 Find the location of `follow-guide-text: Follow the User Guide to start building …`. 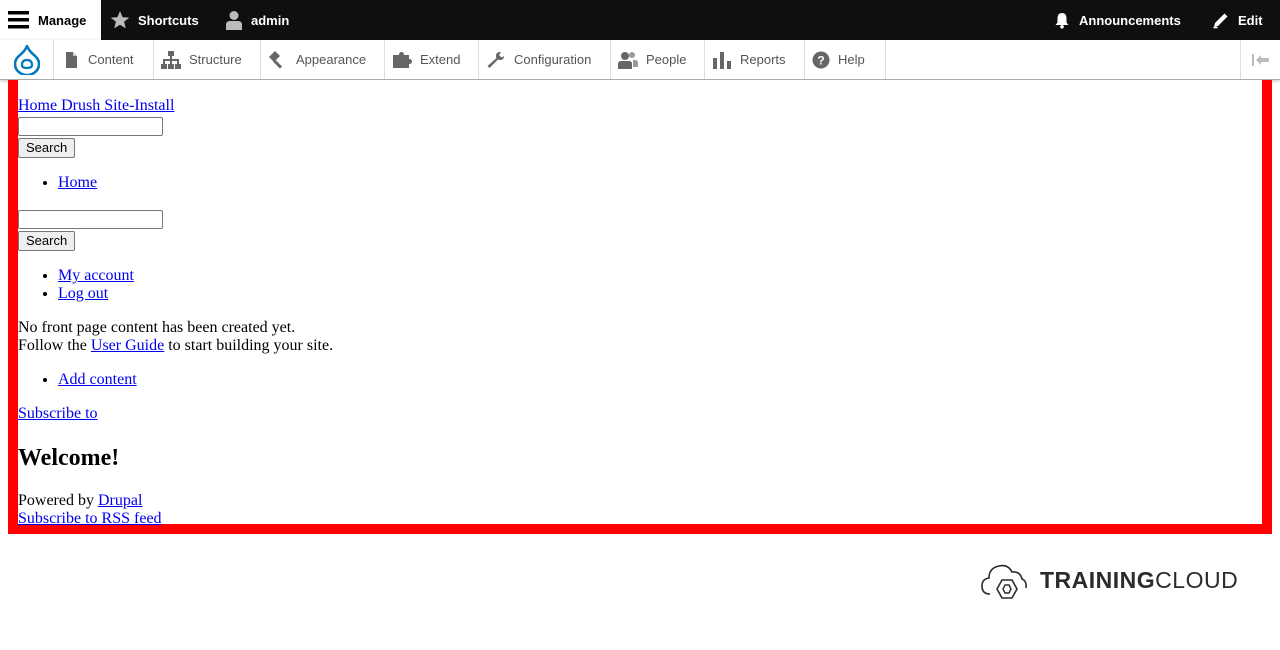

follow-guide-text: Follow the User Guide to start building … is located at coordinates (638, 346).